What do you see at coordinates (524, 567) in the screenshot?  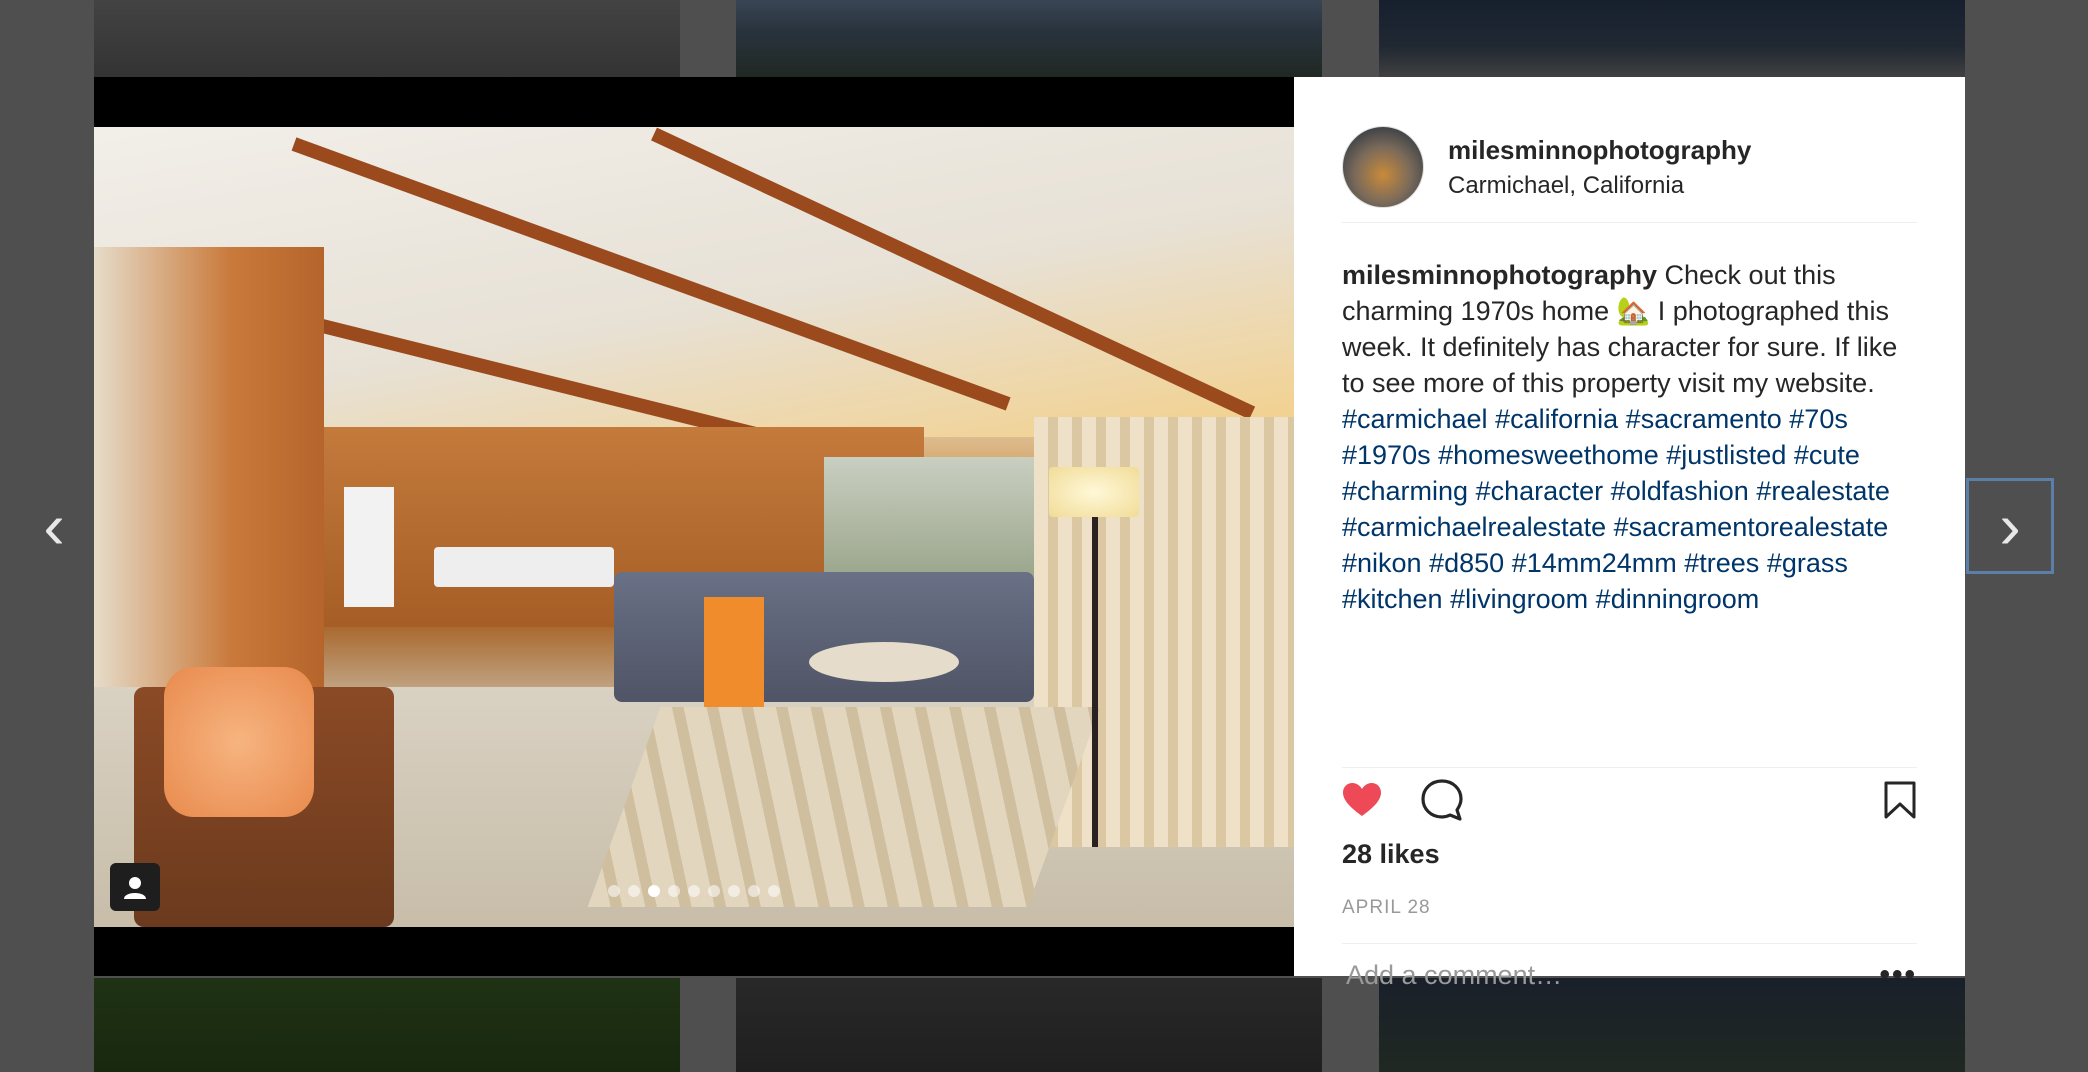 I see `photo-dining-table` at bounding box center [524, 567].